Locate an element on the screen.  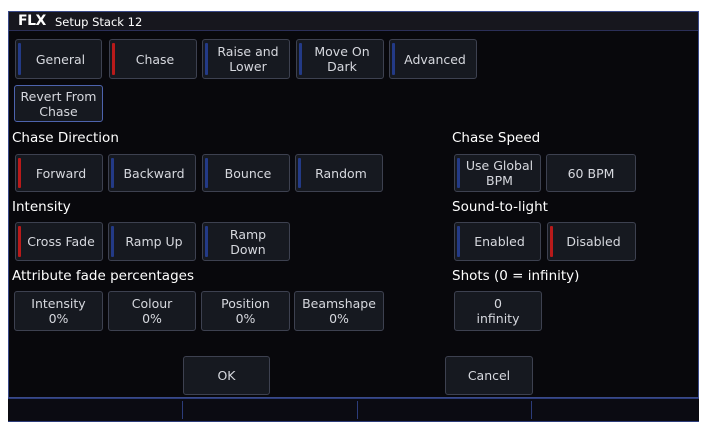
tab-label: General is located at coordinates (60, 59).